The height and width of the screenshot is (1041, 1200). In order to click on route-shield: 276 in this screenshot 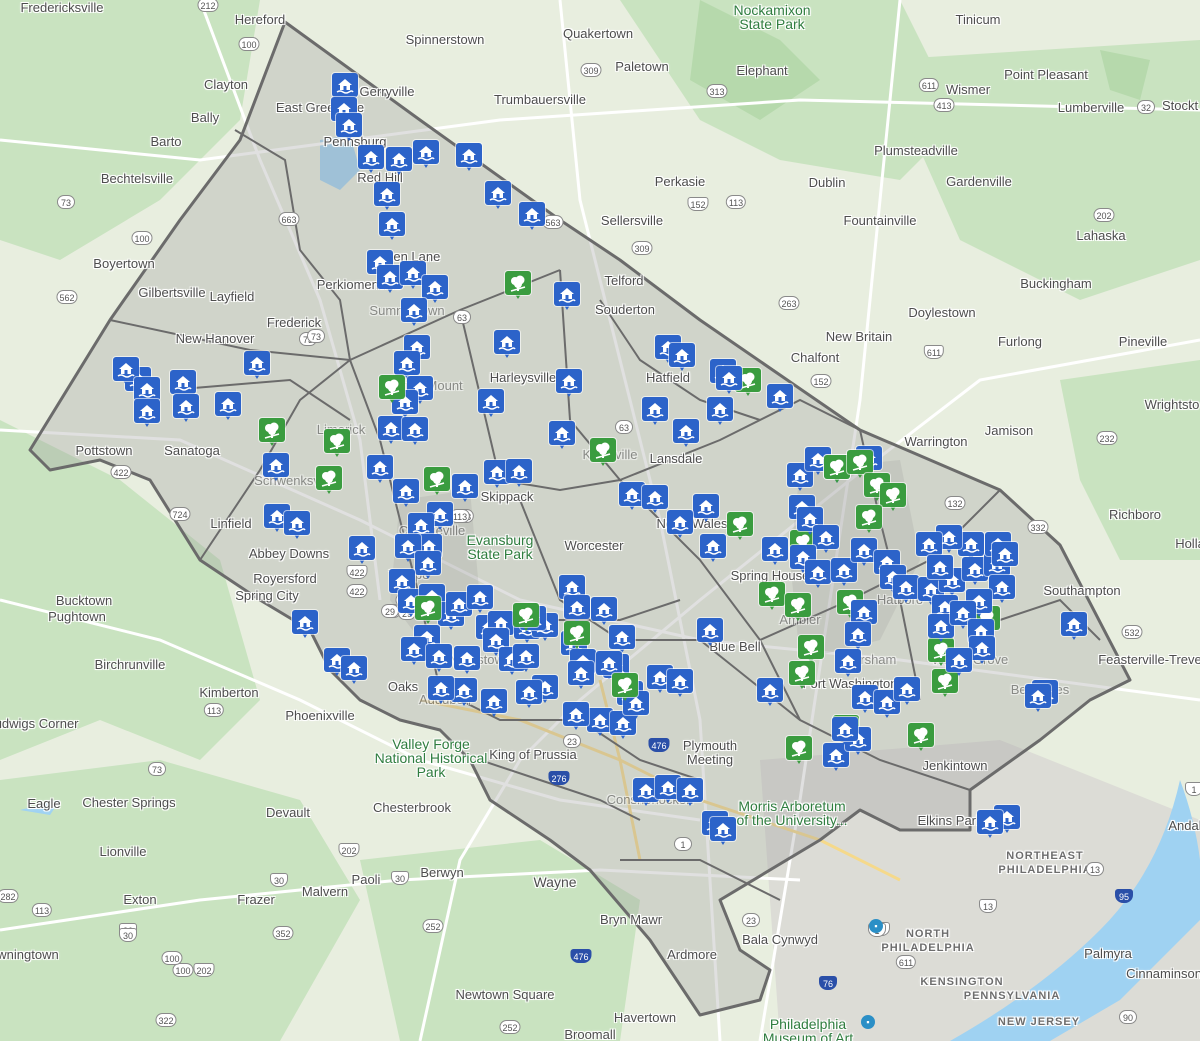, I will do `click(559, 778)`.